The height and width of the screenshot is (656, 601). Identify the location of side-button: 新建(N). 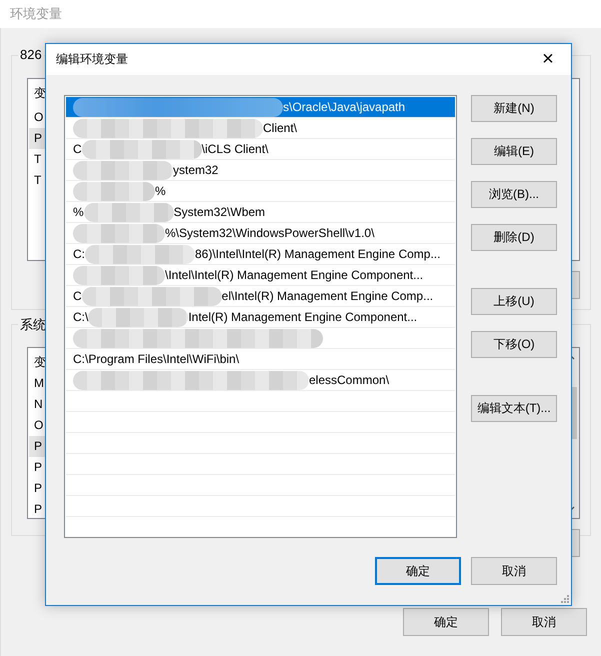
(514, 108).